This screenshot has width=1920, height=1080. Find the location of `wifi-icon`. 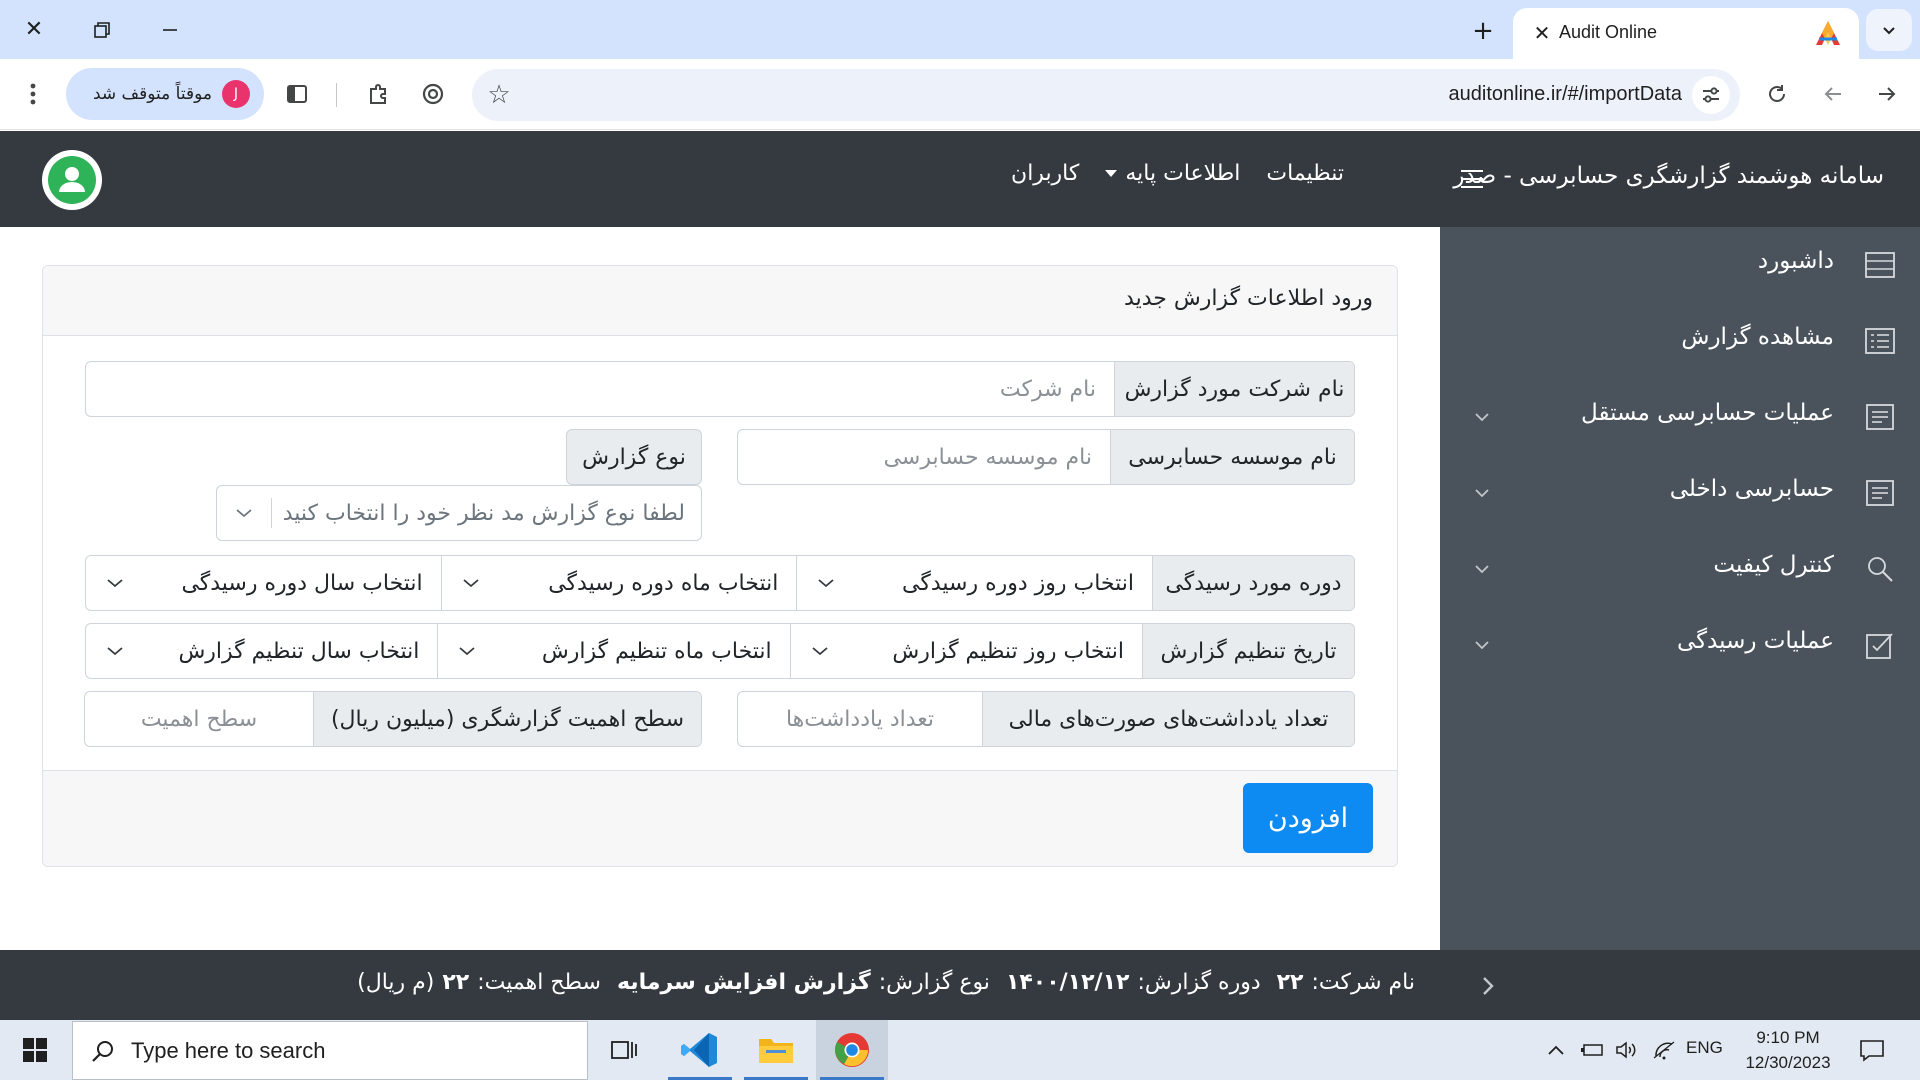

wifi-icon is located at coordinates (1664, 1050).